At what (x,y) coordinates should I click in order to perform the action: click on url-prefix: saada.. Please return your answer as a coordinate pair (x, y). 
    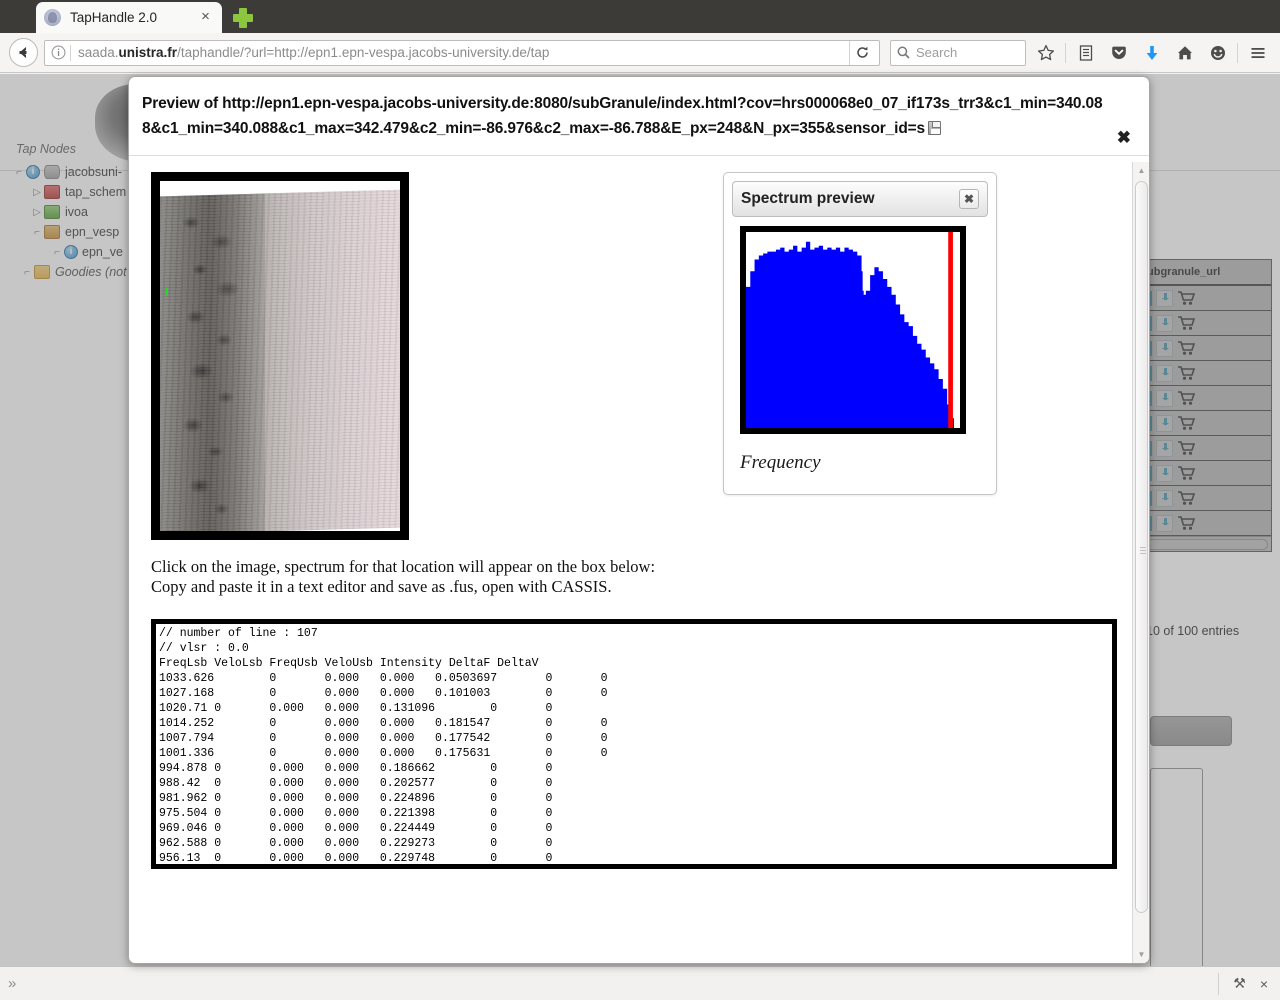
    Looking at the image, I should click on (98, 52).